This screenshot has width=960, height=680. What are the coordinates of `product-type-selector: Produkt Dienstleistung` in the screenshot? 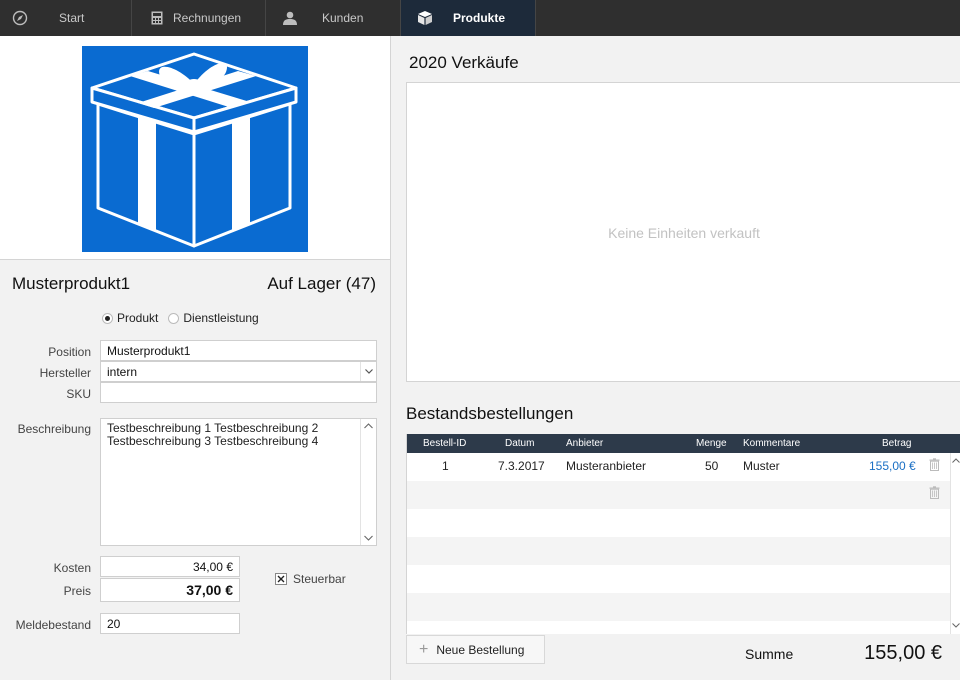 It's located at (185, 318).